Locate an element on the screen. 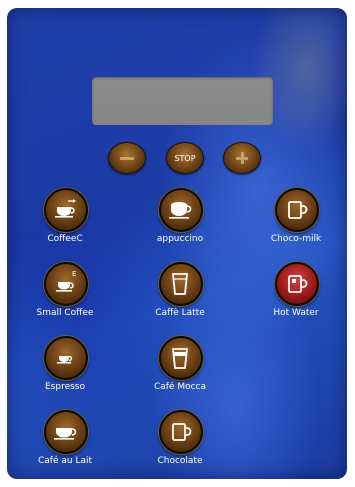  minus-icon is located at coordinates (127, 158).